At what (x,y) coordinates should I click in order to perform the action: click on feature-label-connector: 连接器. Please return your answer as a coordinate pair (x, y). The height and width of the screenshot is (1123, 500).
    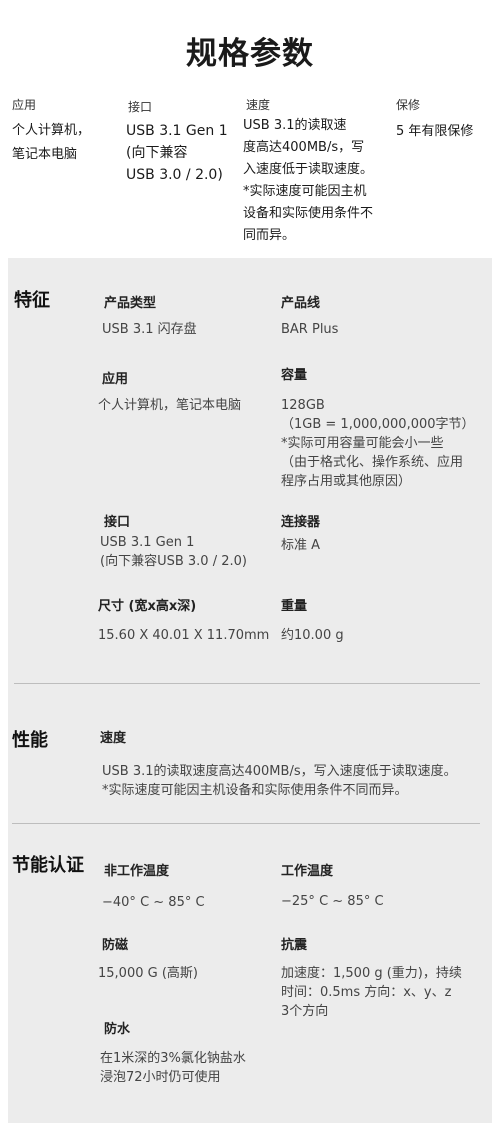
    Looking at the image, I should click on (301, 522).